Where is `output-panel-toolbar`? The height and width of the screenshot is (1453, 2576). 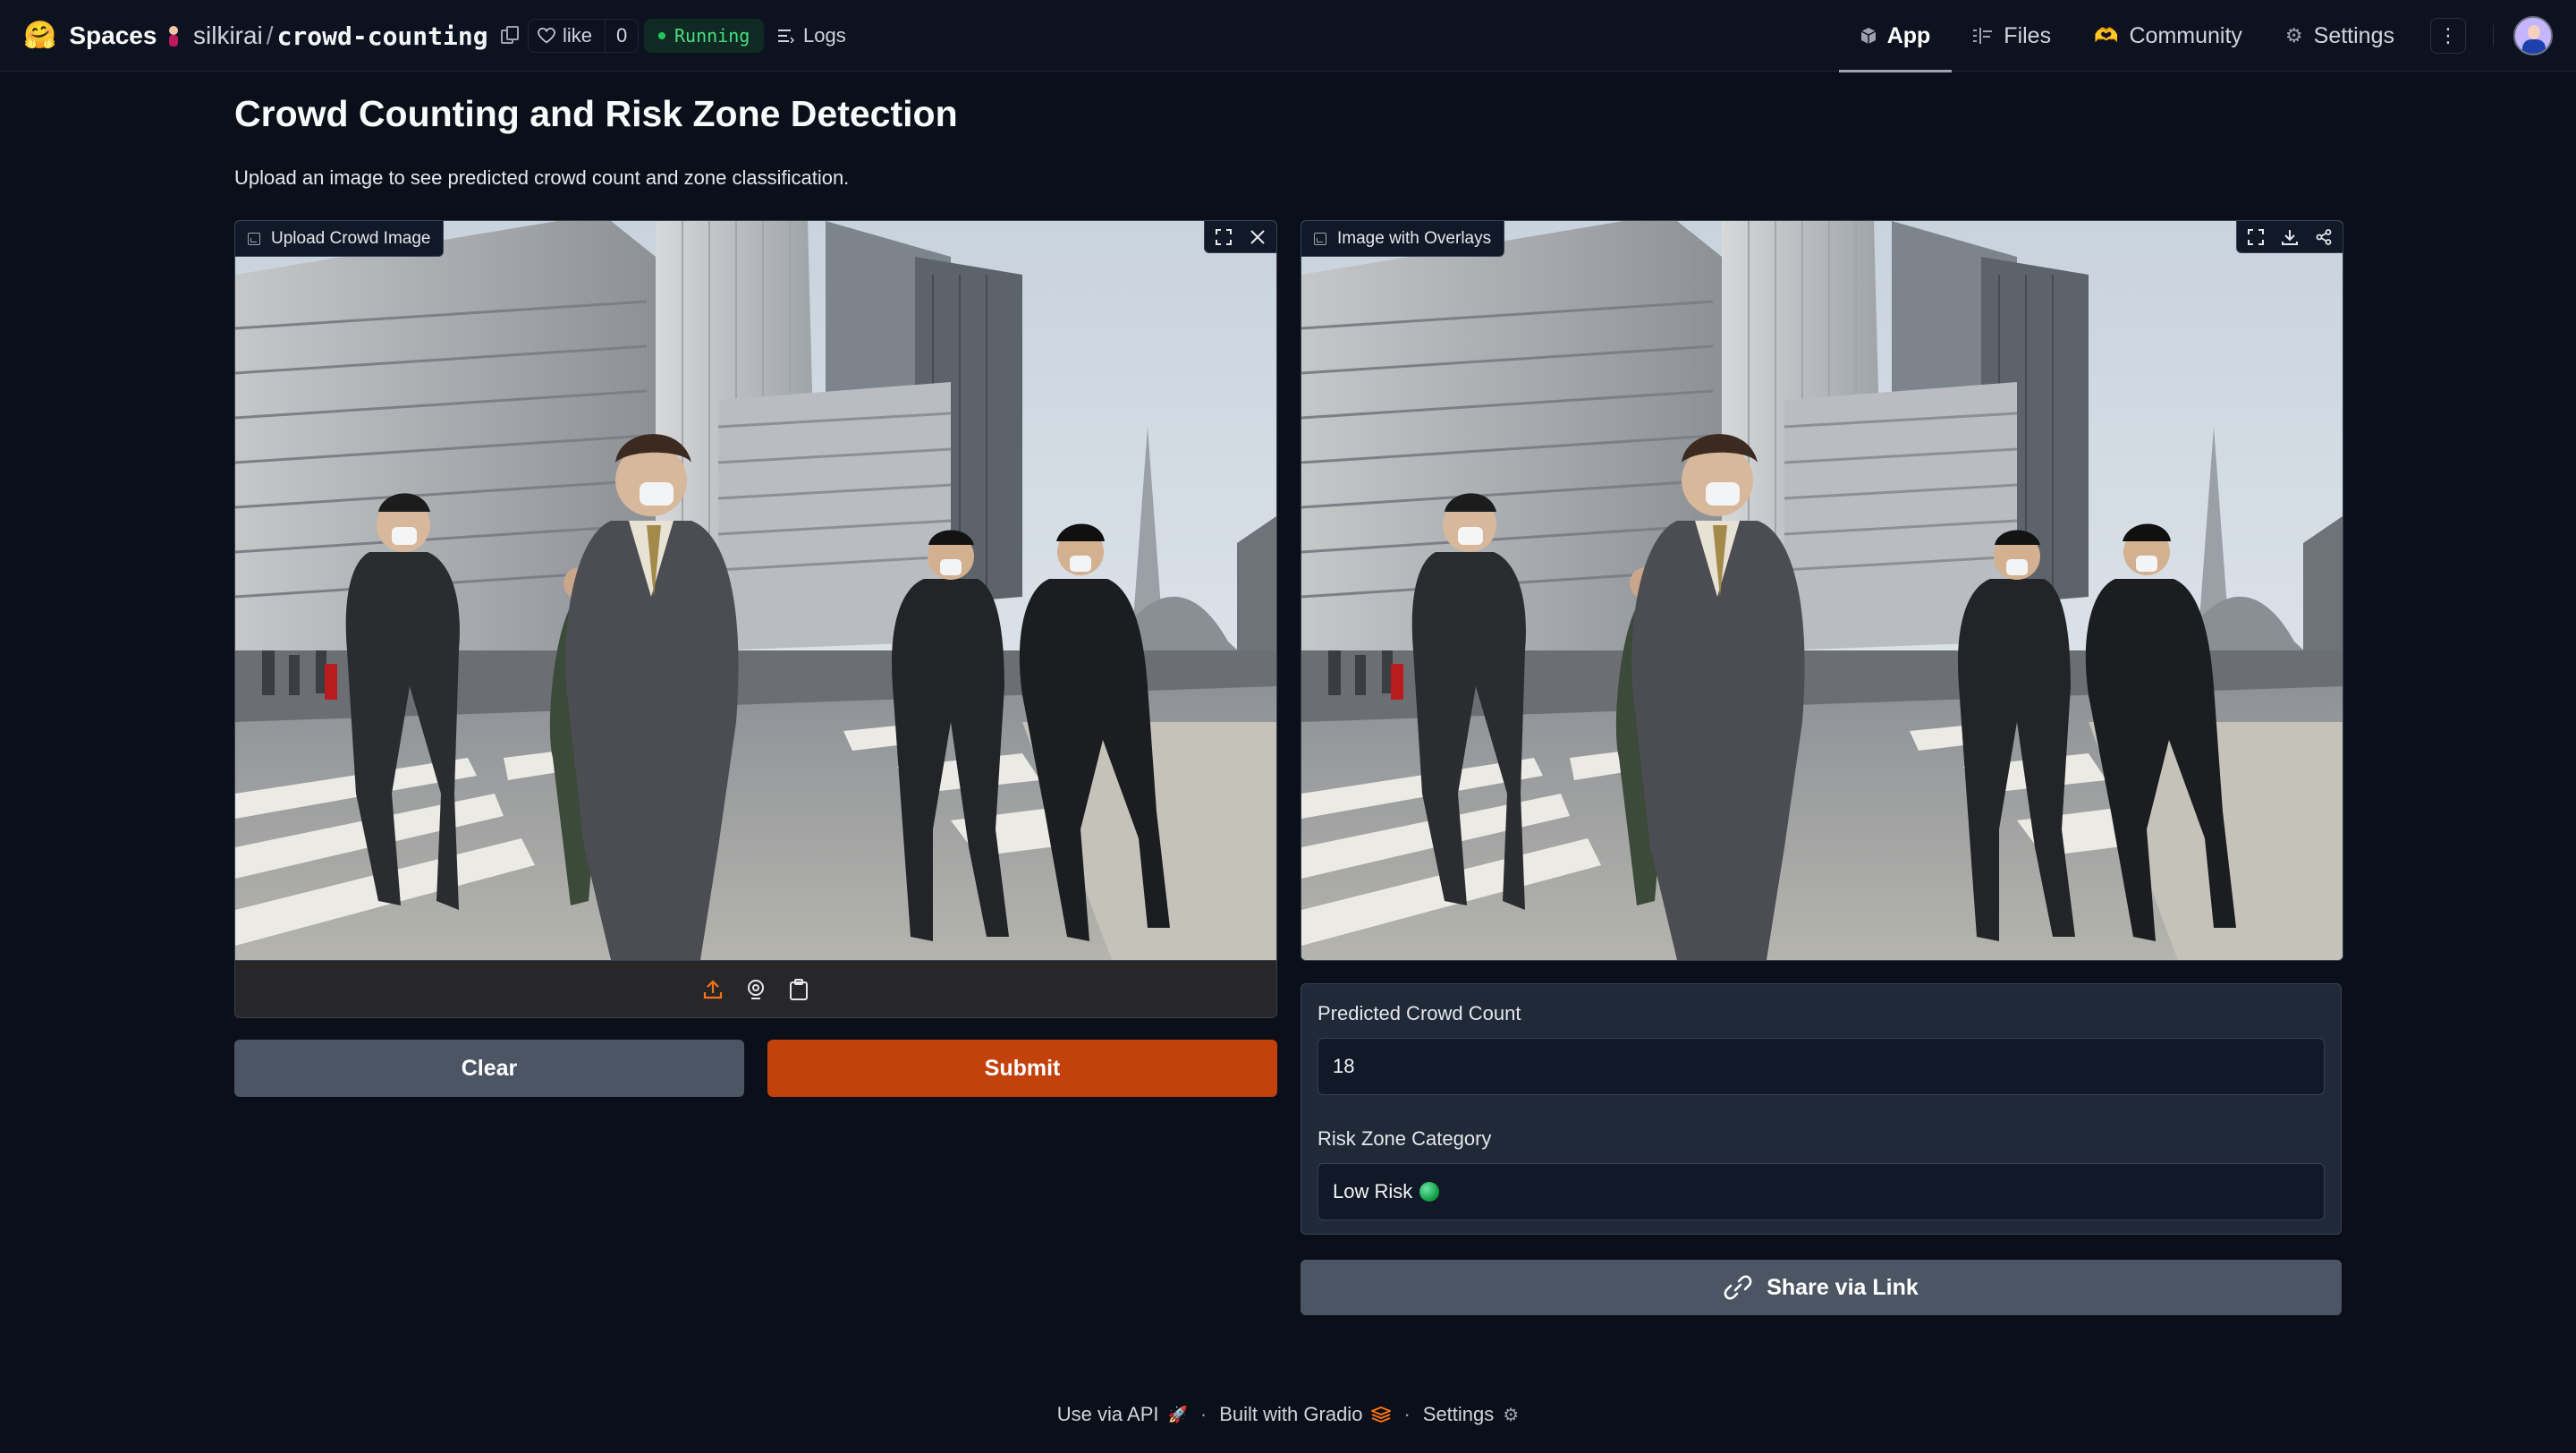 output-panel-toolbar is located at coordinates (2289, 237).